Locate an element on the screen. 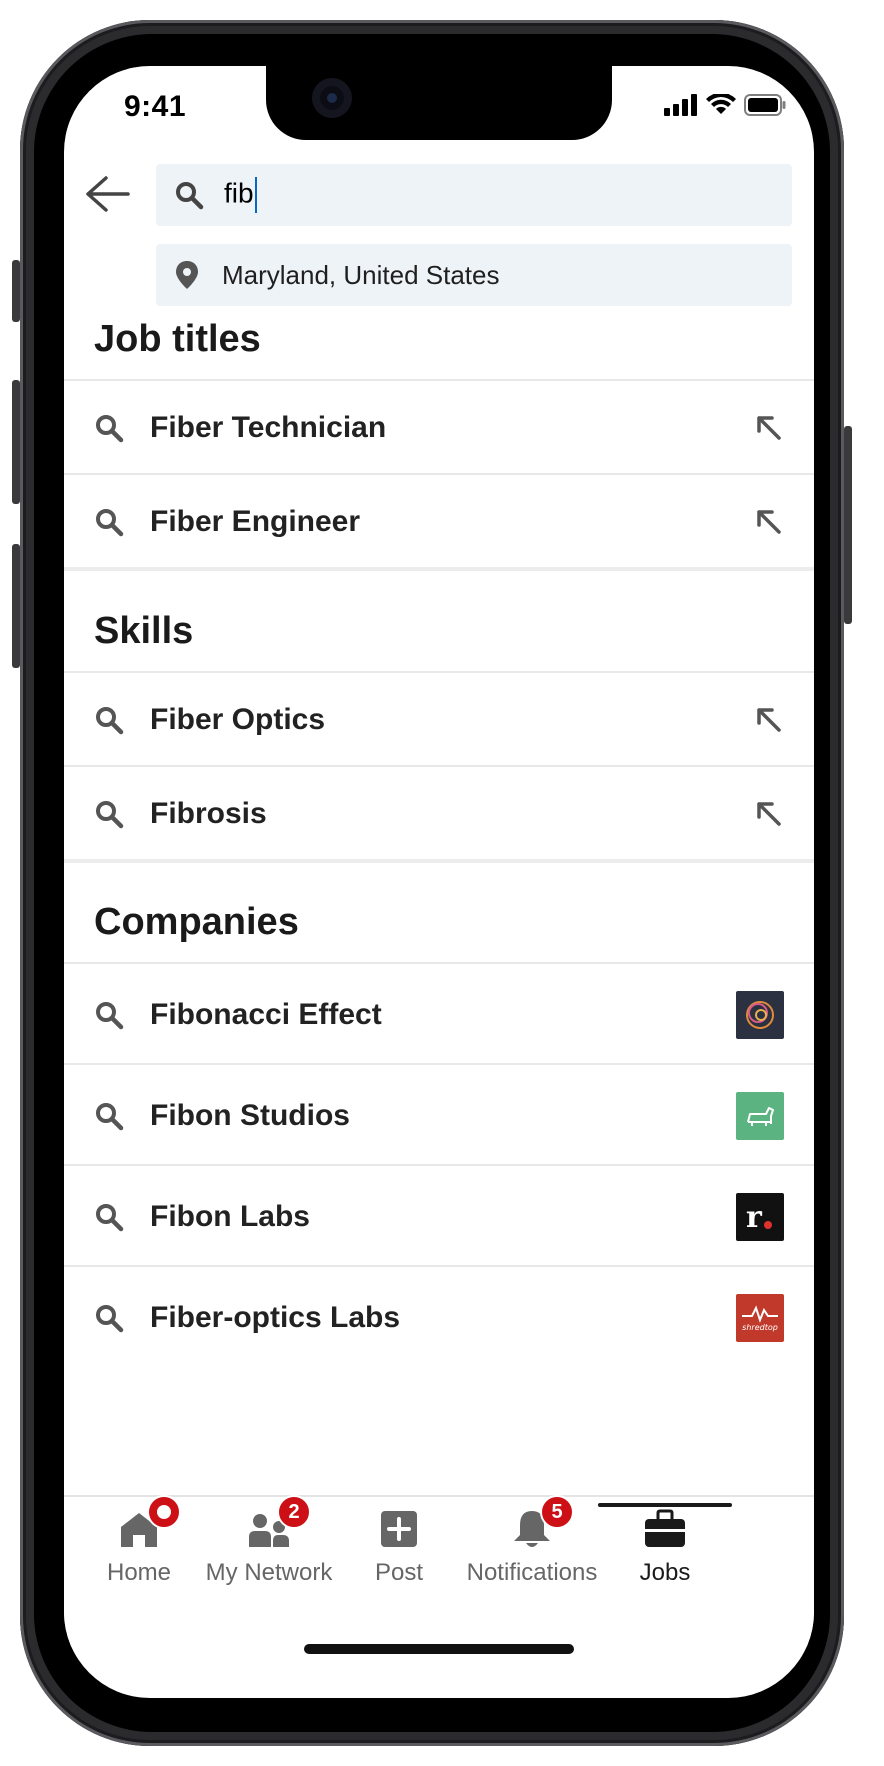 This screenshot has width=884, height=1766. power-button is located at coordinates (848, 525).